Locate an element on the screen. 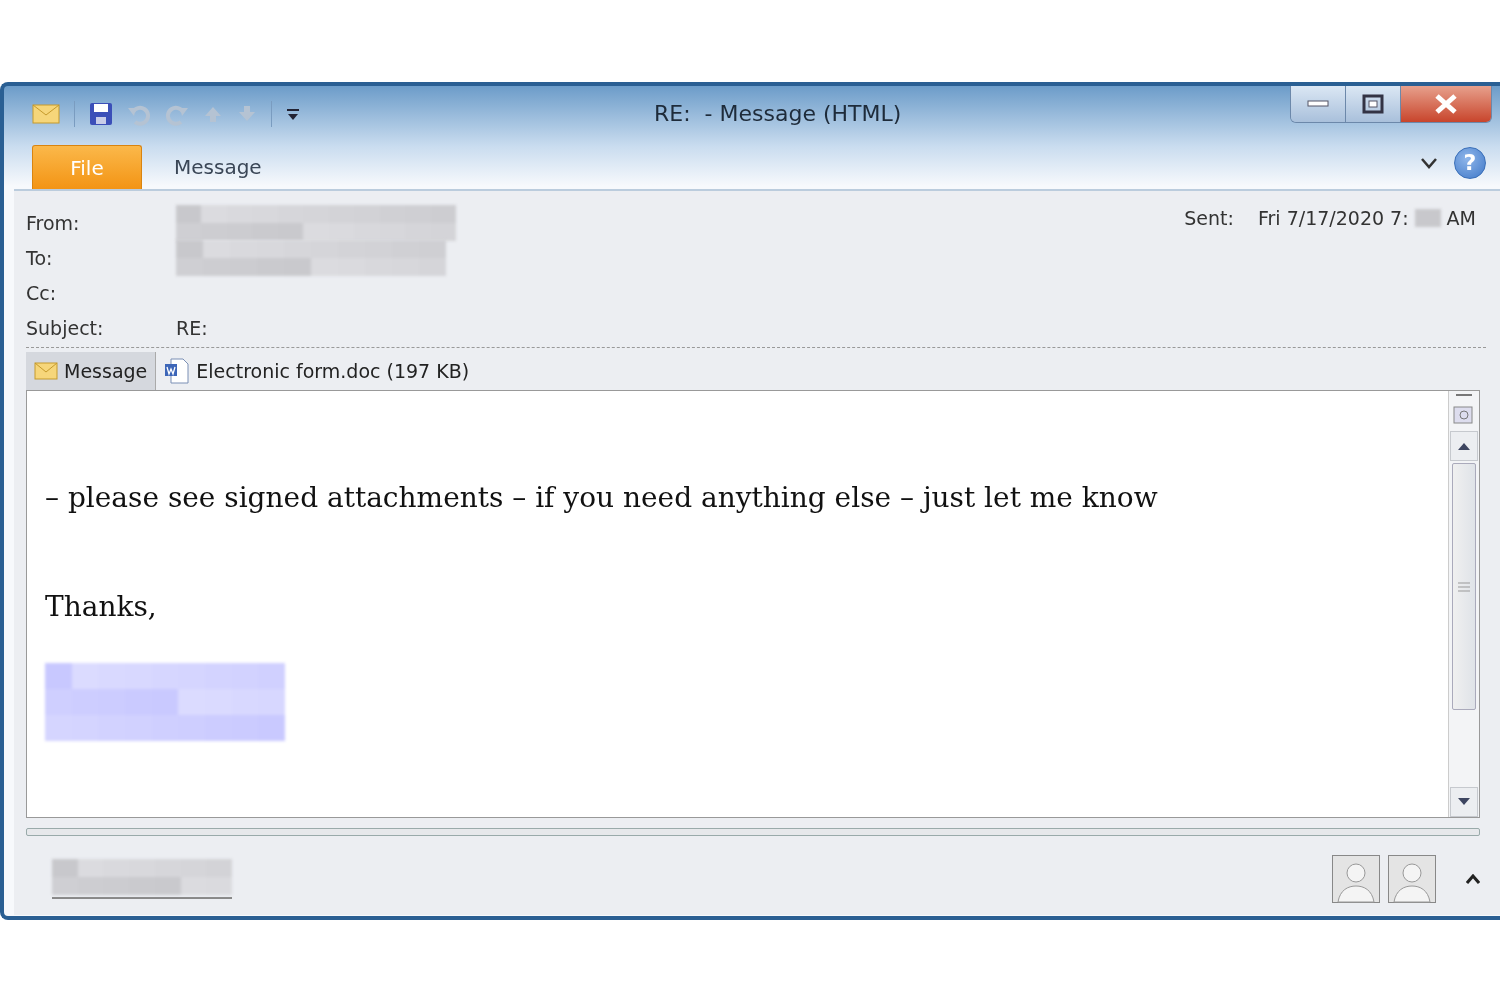 The width and height of the screenshot is (1500, 1000). pane-splitter is located at coordinates (753, 832).